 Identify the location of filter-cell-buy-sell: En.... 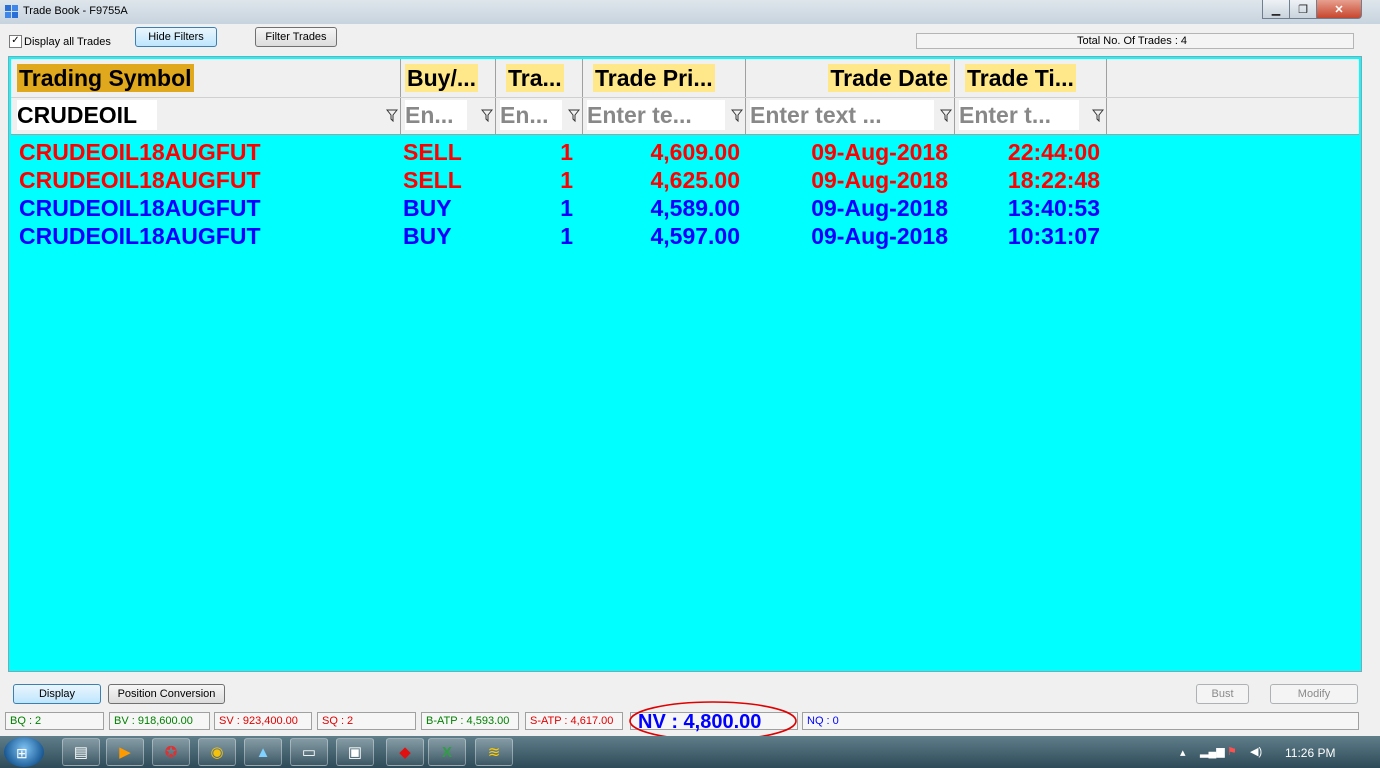
(448, 116).